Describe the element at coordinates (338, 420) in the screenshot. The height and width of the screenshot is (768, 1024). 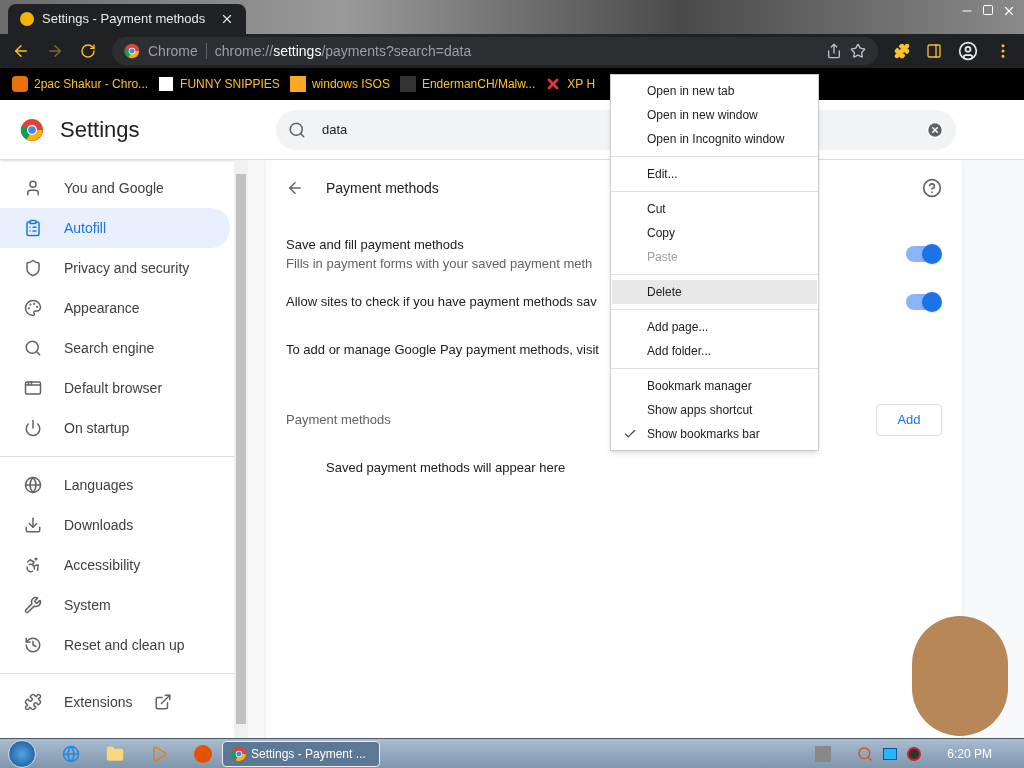
I see `section-title: Payment methods` at that location.